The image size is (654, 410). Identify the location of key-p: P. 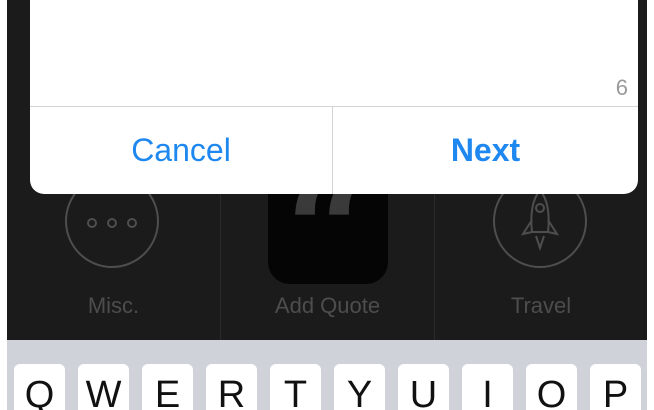
(615, 387).